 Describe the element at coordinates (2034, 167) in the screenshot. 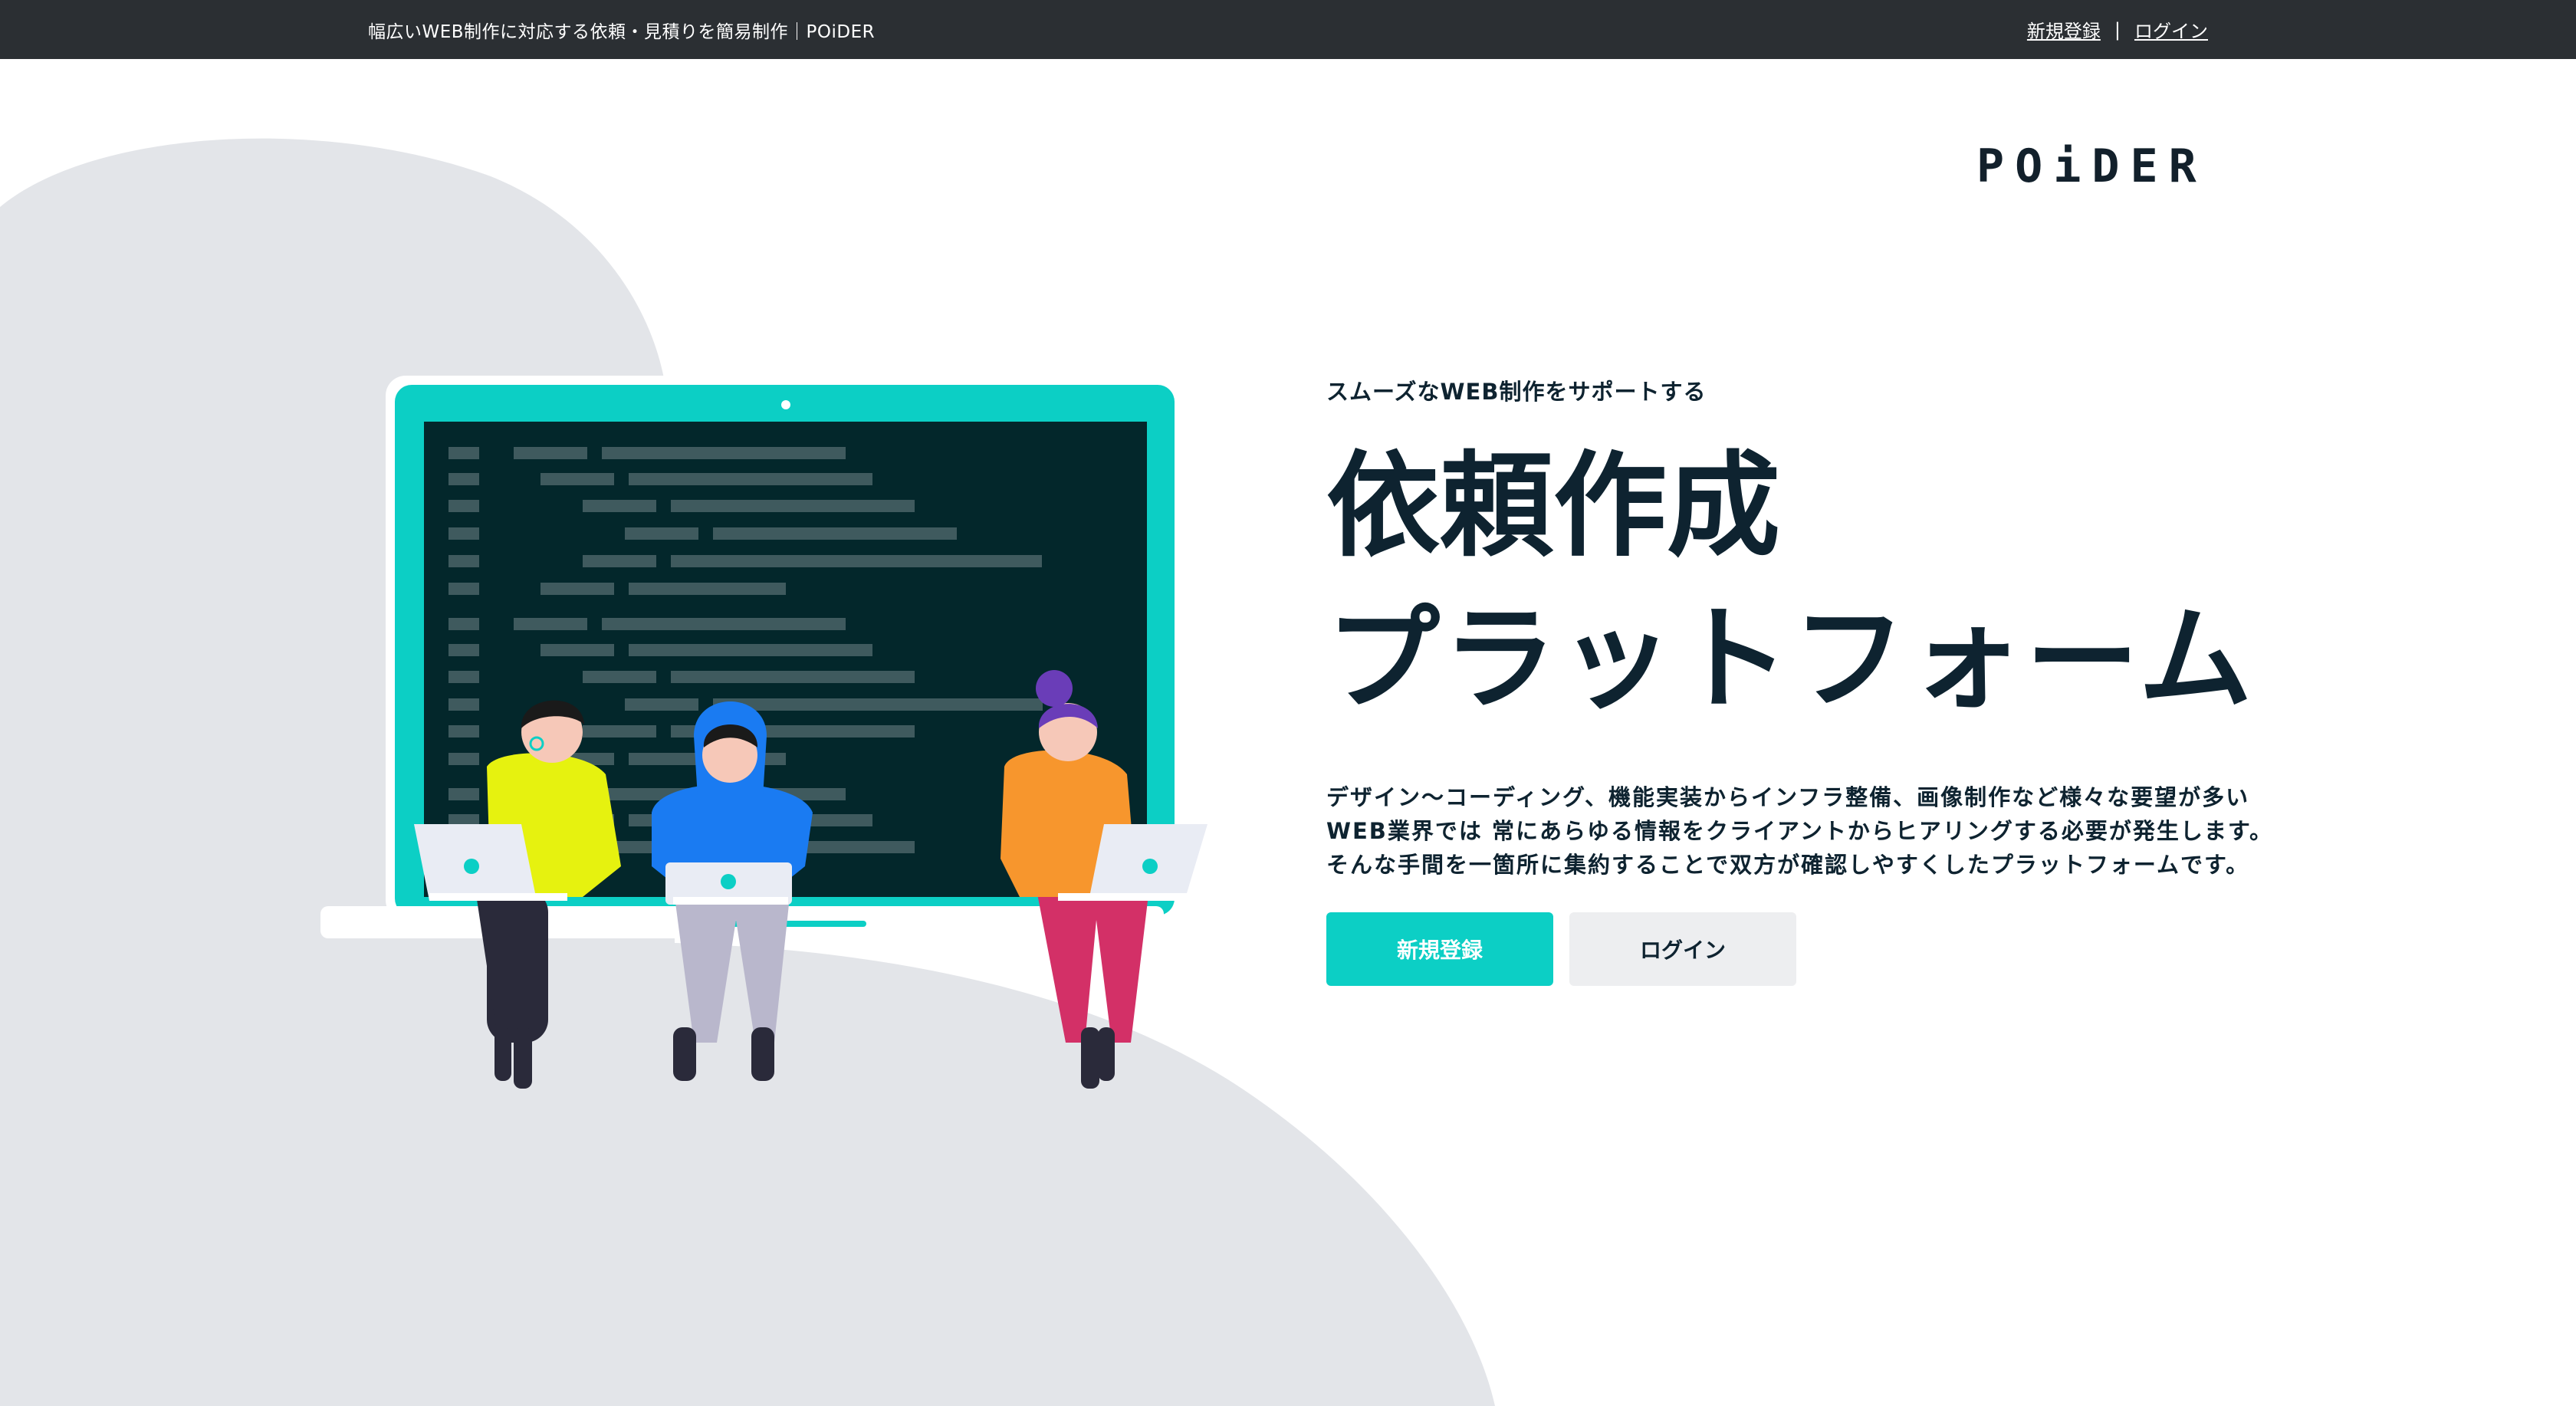

I see `logo-text-a: POi` at that location.